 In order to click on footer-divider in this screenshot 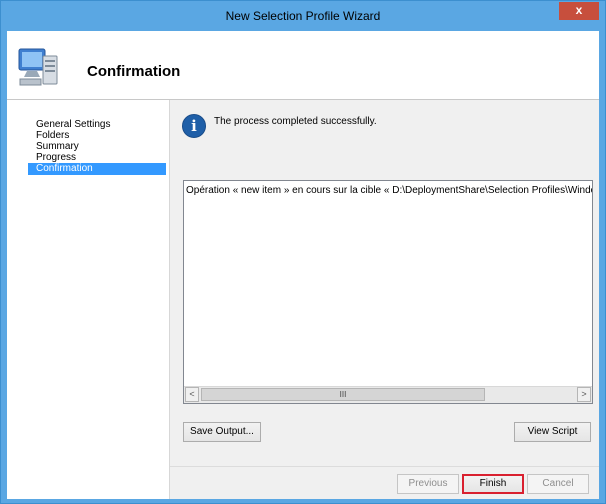, I will do `click(384, 466)`.